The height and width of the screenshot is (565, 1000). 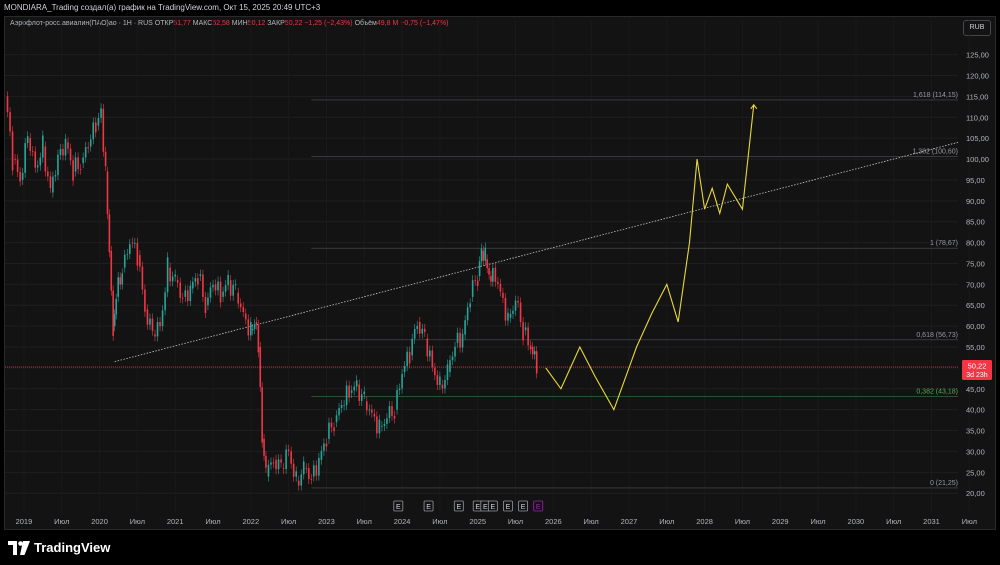 What do you see at coordinates (500, 547) in the screenshot?
I see `footer` at bounding box center [500, 547].